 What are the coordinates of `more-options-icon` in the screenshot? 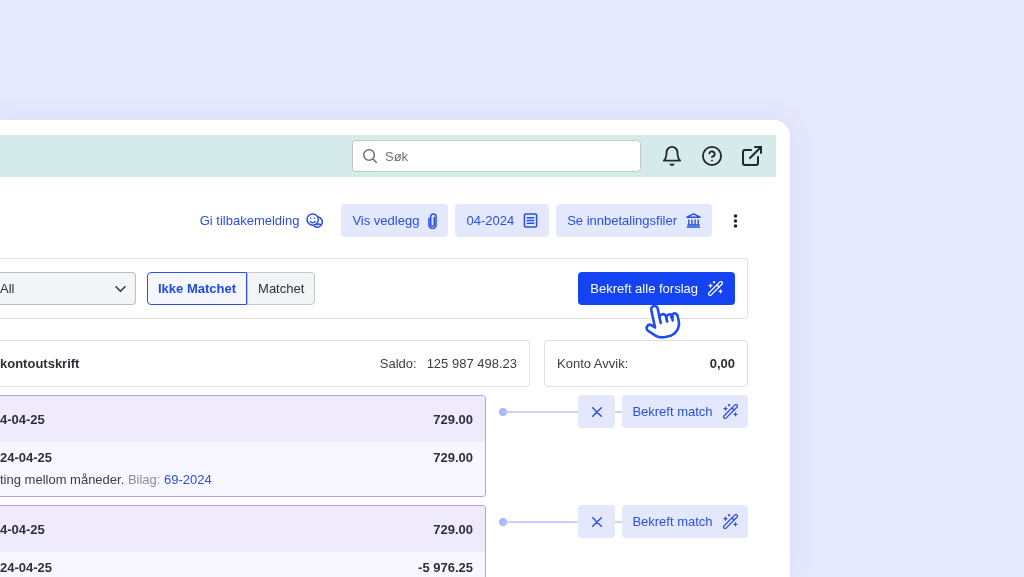 It's located at (735, 220).